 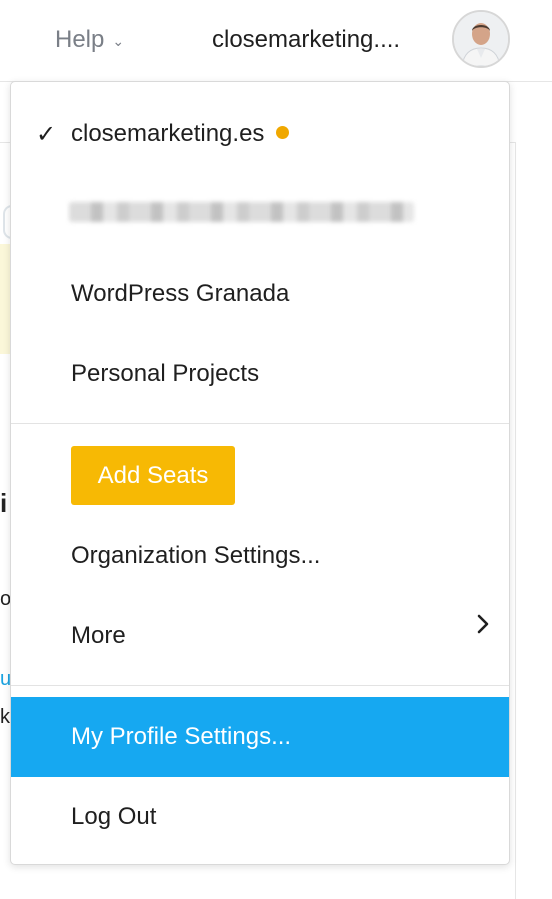 I want to click on help-label: Help, so click(x=80, y=39).